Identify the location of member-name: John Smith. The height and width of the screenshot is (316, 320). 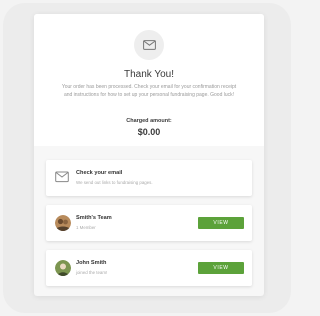
(91, 263).